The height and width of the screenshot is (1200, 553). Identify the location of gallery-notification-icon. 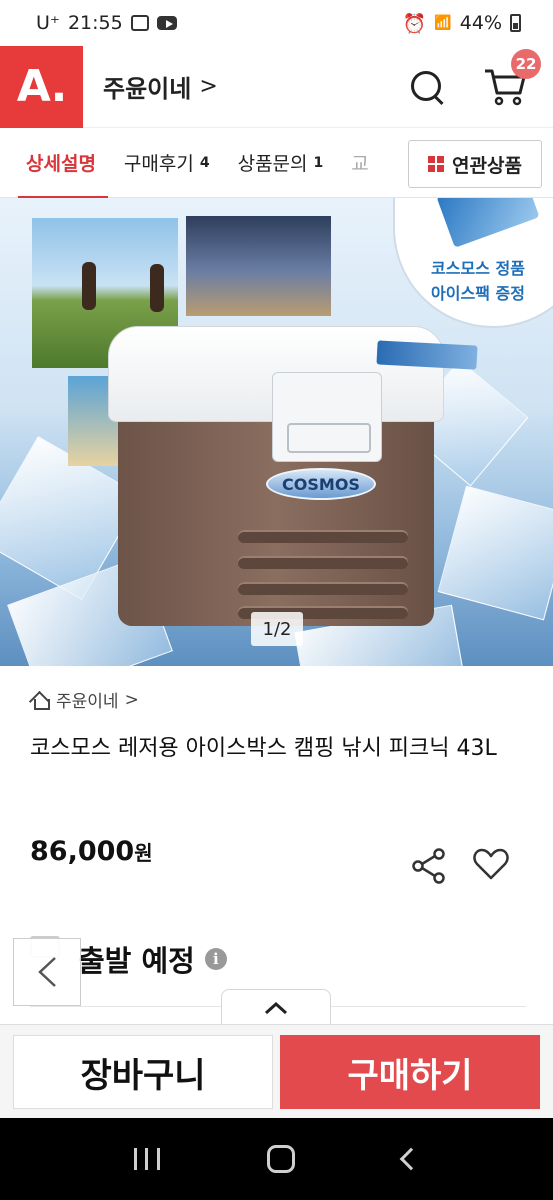
(139, 23).